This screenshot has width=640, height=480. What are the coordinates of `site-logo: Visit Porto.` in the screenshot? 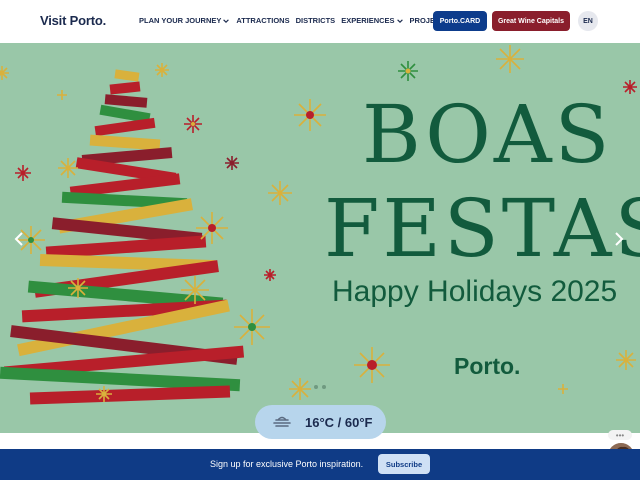 It's located at (73, 20).